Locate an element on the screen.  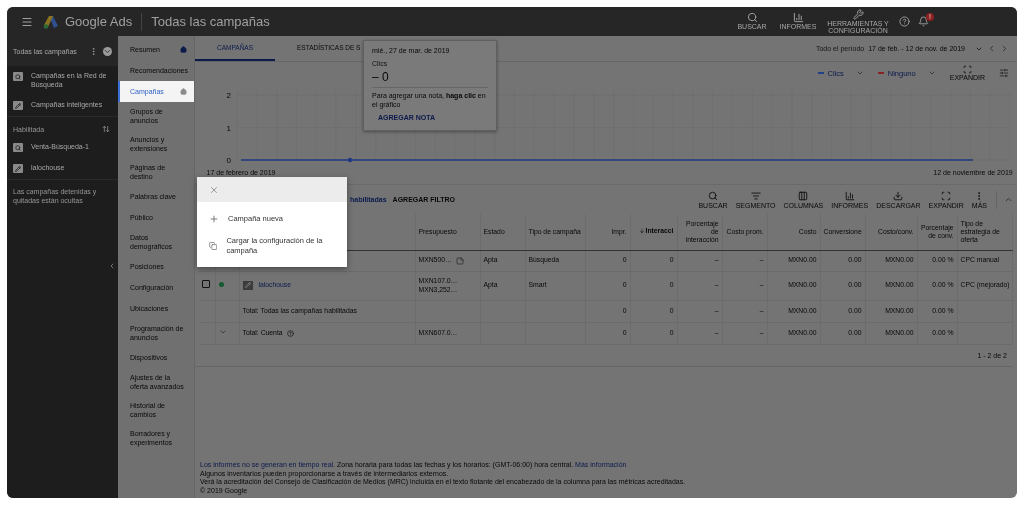
tooltip-value: – 0 is located at coordinates (430, 79).